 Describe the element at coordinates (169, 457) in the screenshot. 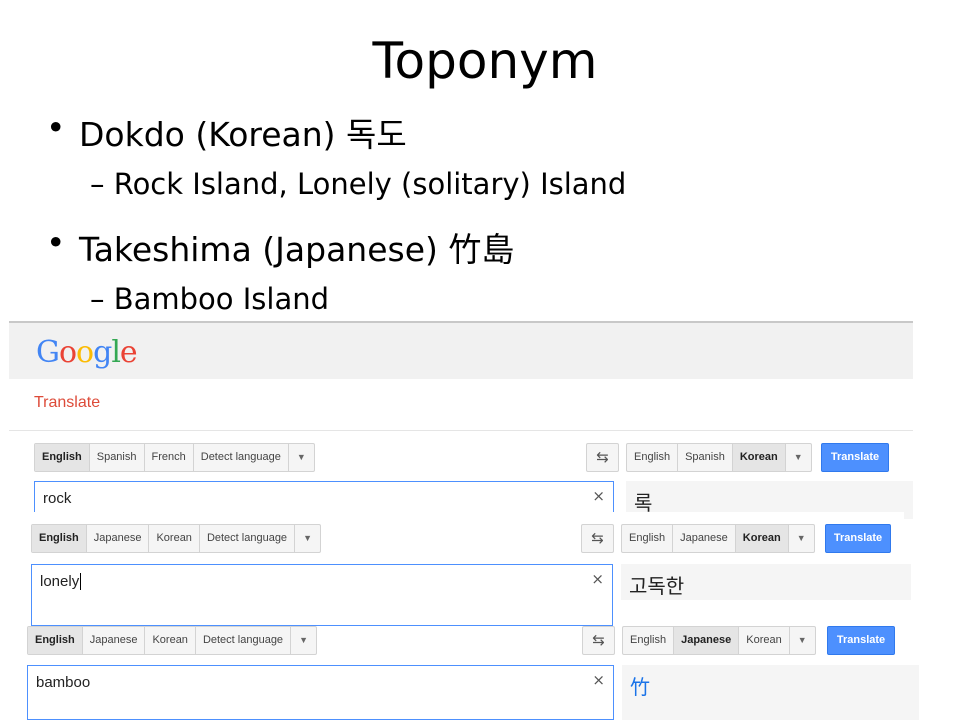

I see `language-option-french: French` at that location.